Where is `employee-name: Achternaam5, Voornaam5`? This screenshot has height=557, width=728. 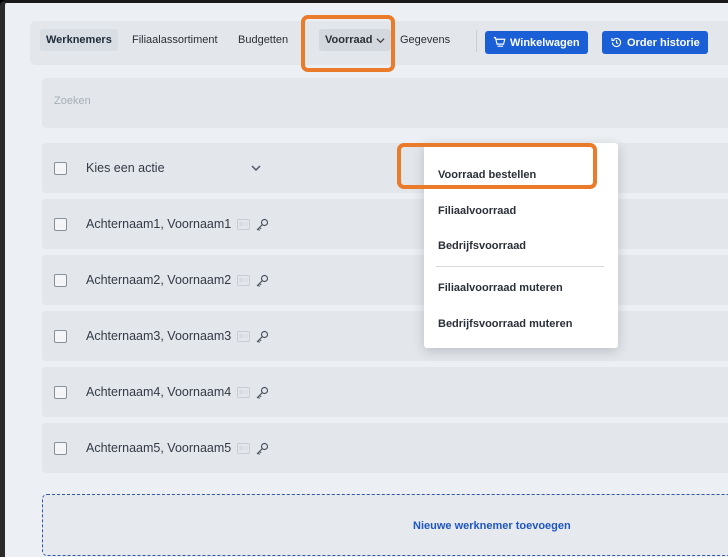 employee-name: Achternaam5, Voornaam5 is located at coordinates (177, 448).